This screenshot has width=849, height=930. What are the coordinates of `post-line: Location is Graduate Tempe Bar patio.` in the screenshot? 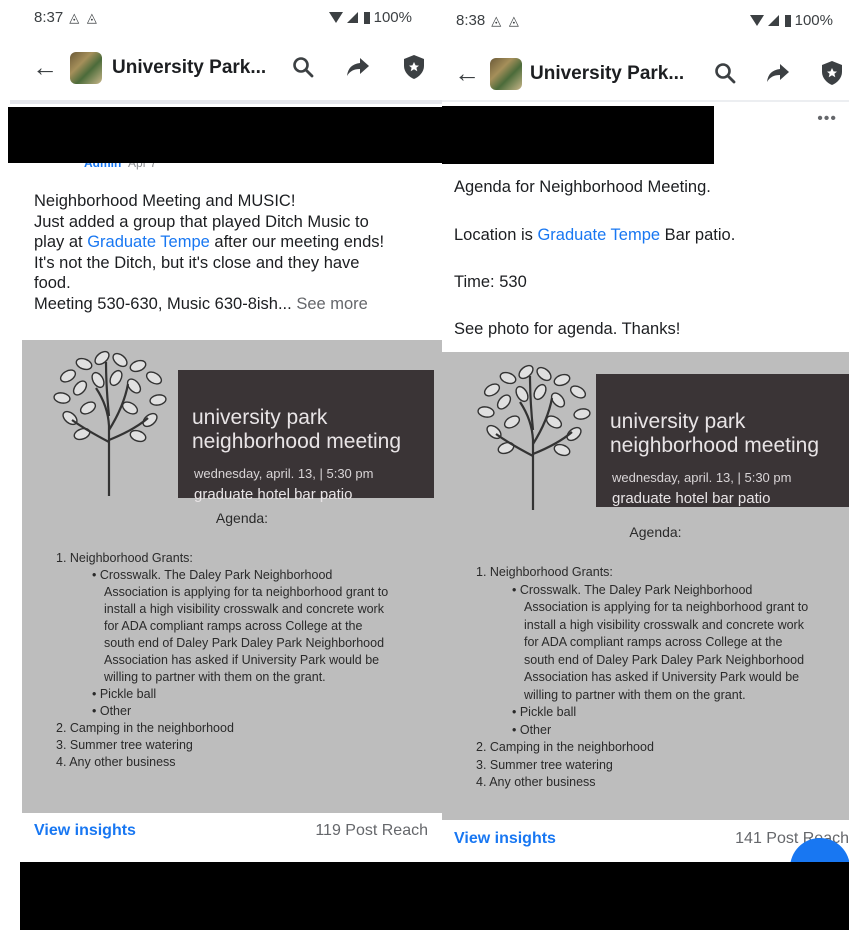 It's located at (595, 235).